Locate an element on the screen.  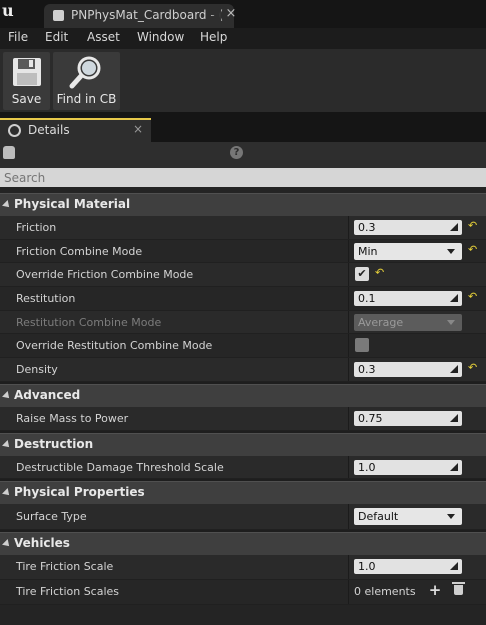
details-header: ? is located at coordinates (243, 155).